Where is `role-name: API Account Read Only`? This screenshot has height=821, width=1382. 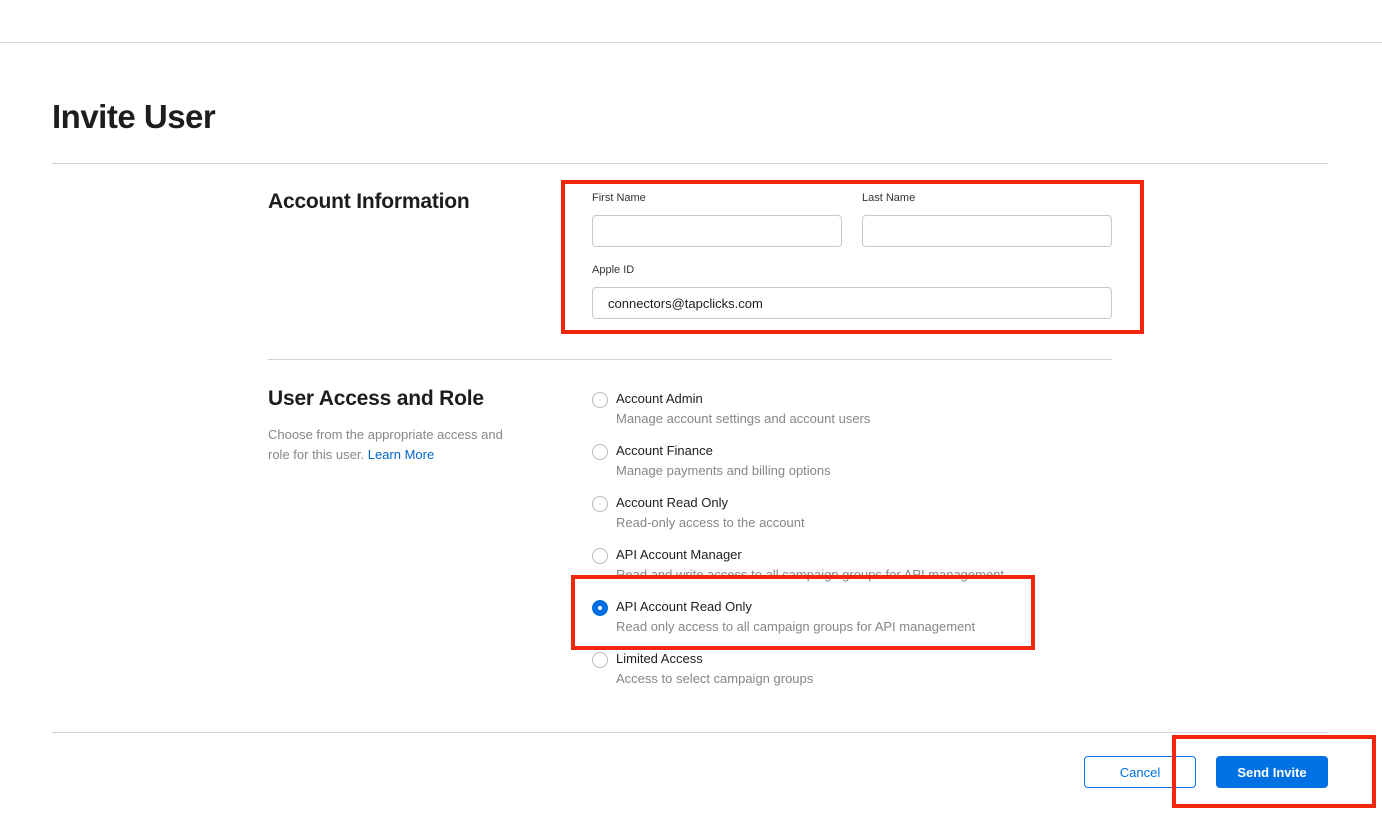
role-name: API Account Read Only is located at coordinates (684, 606).